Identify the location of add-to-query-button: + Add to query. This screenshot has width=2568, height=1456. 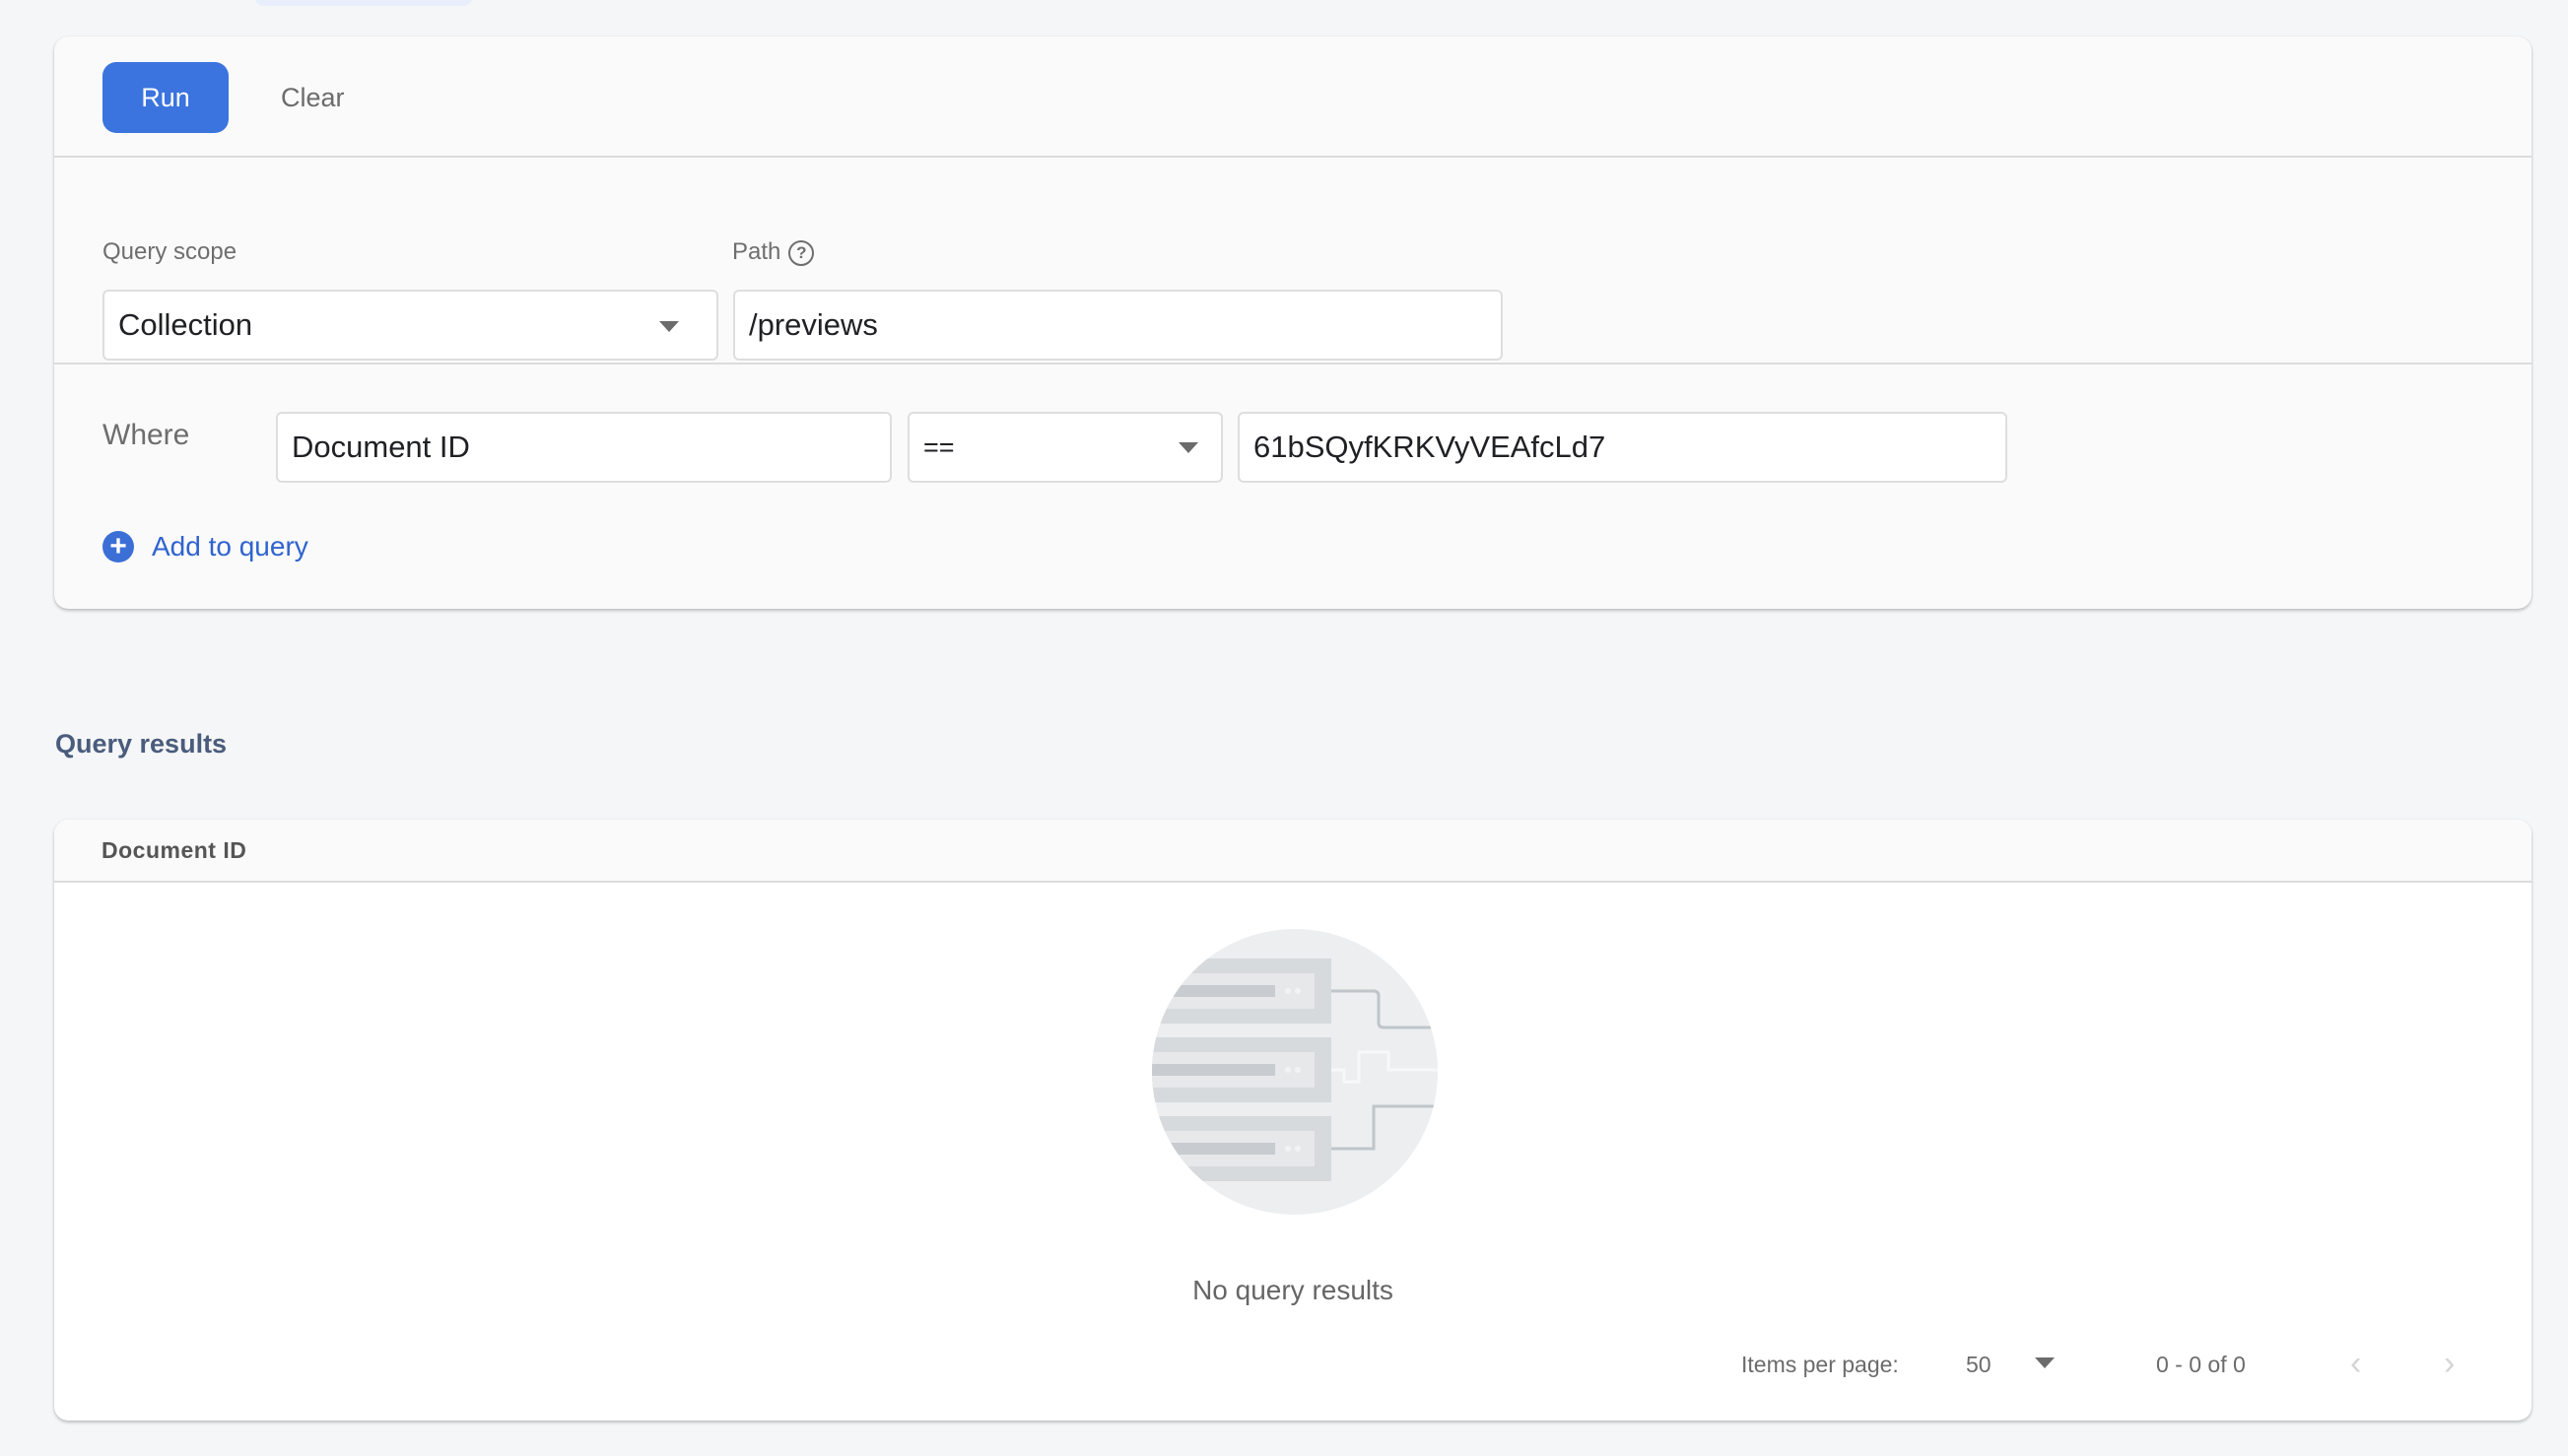
(205, 547).